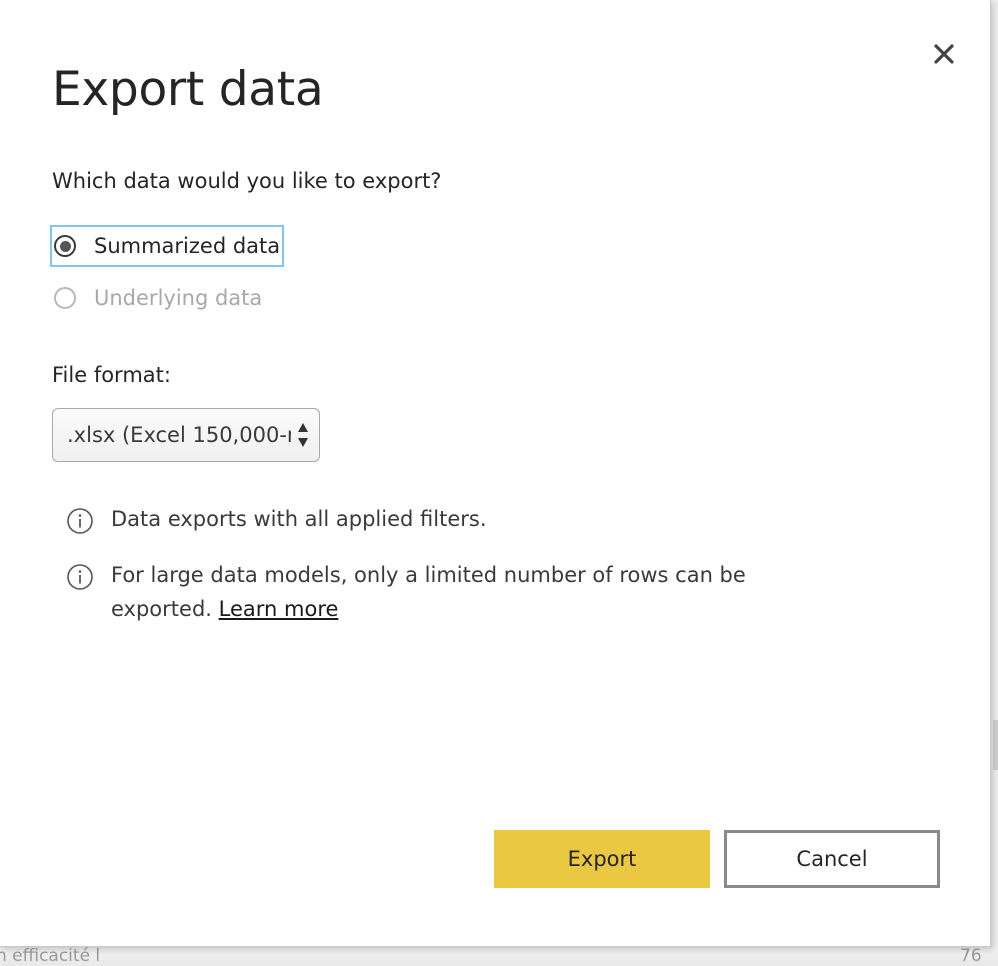 The height and width of the screenshot is (966, 998). I want to click on radio-label: Underlying data, so click(178, 298).